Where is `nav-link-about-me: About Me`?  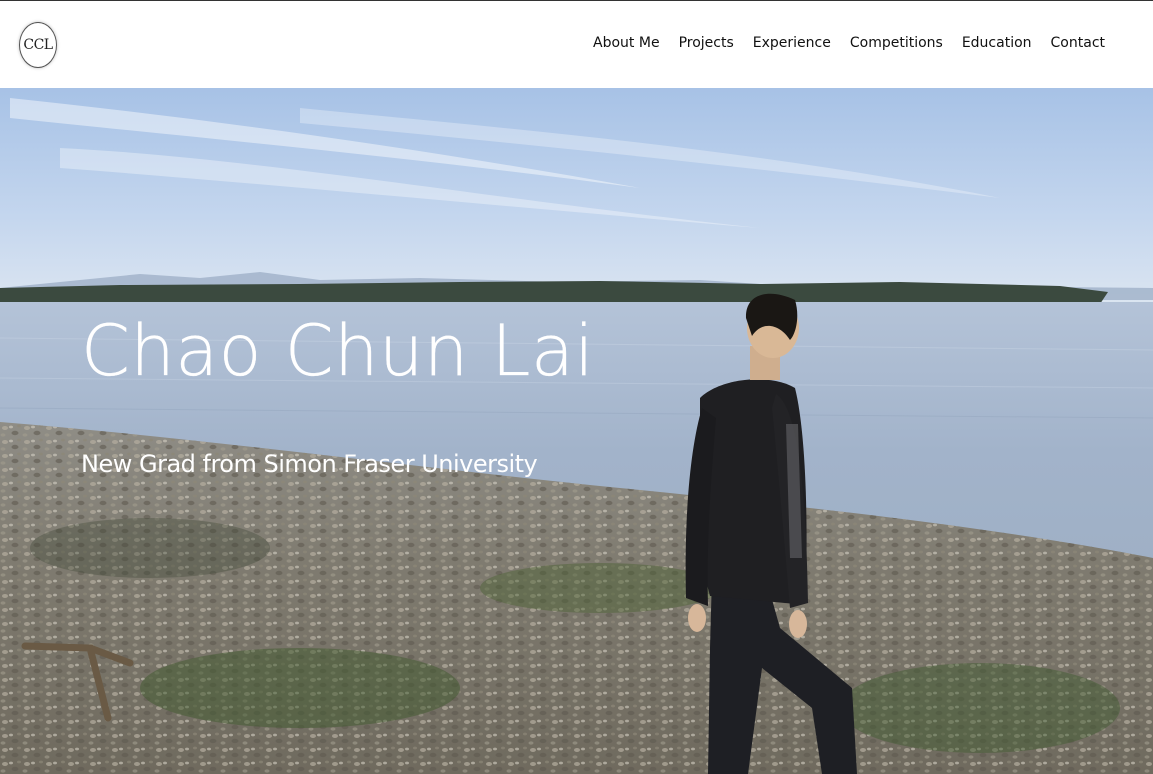 nav-link-about-me: About Me is located at coordinates (626, 43).